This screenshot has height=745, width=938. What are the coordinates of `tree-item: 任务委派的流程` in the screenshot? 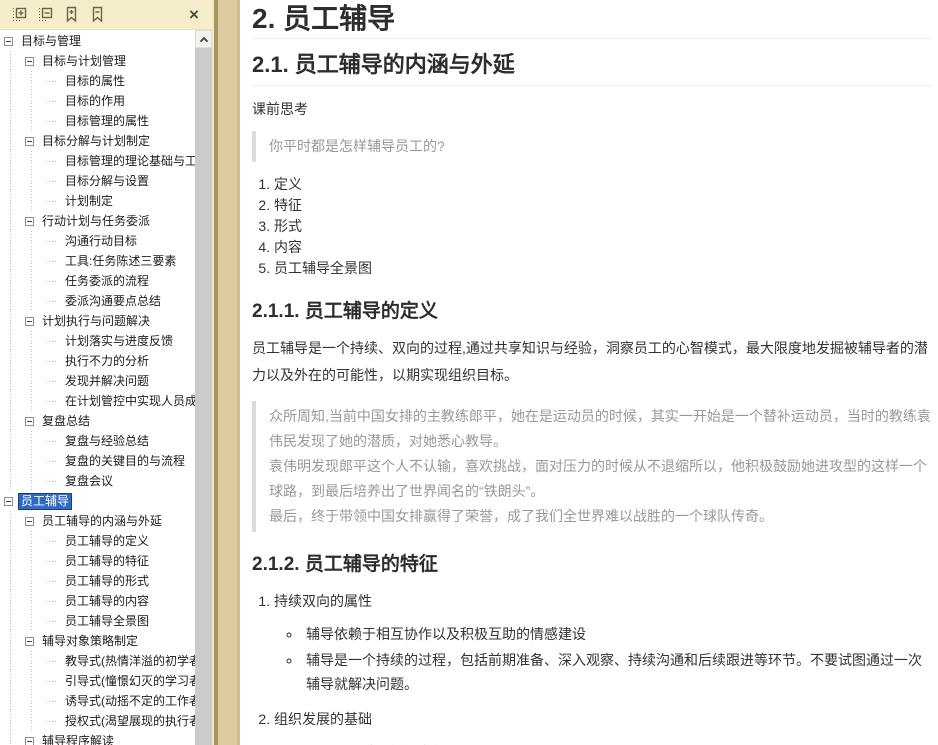 It's located at (97, 281).